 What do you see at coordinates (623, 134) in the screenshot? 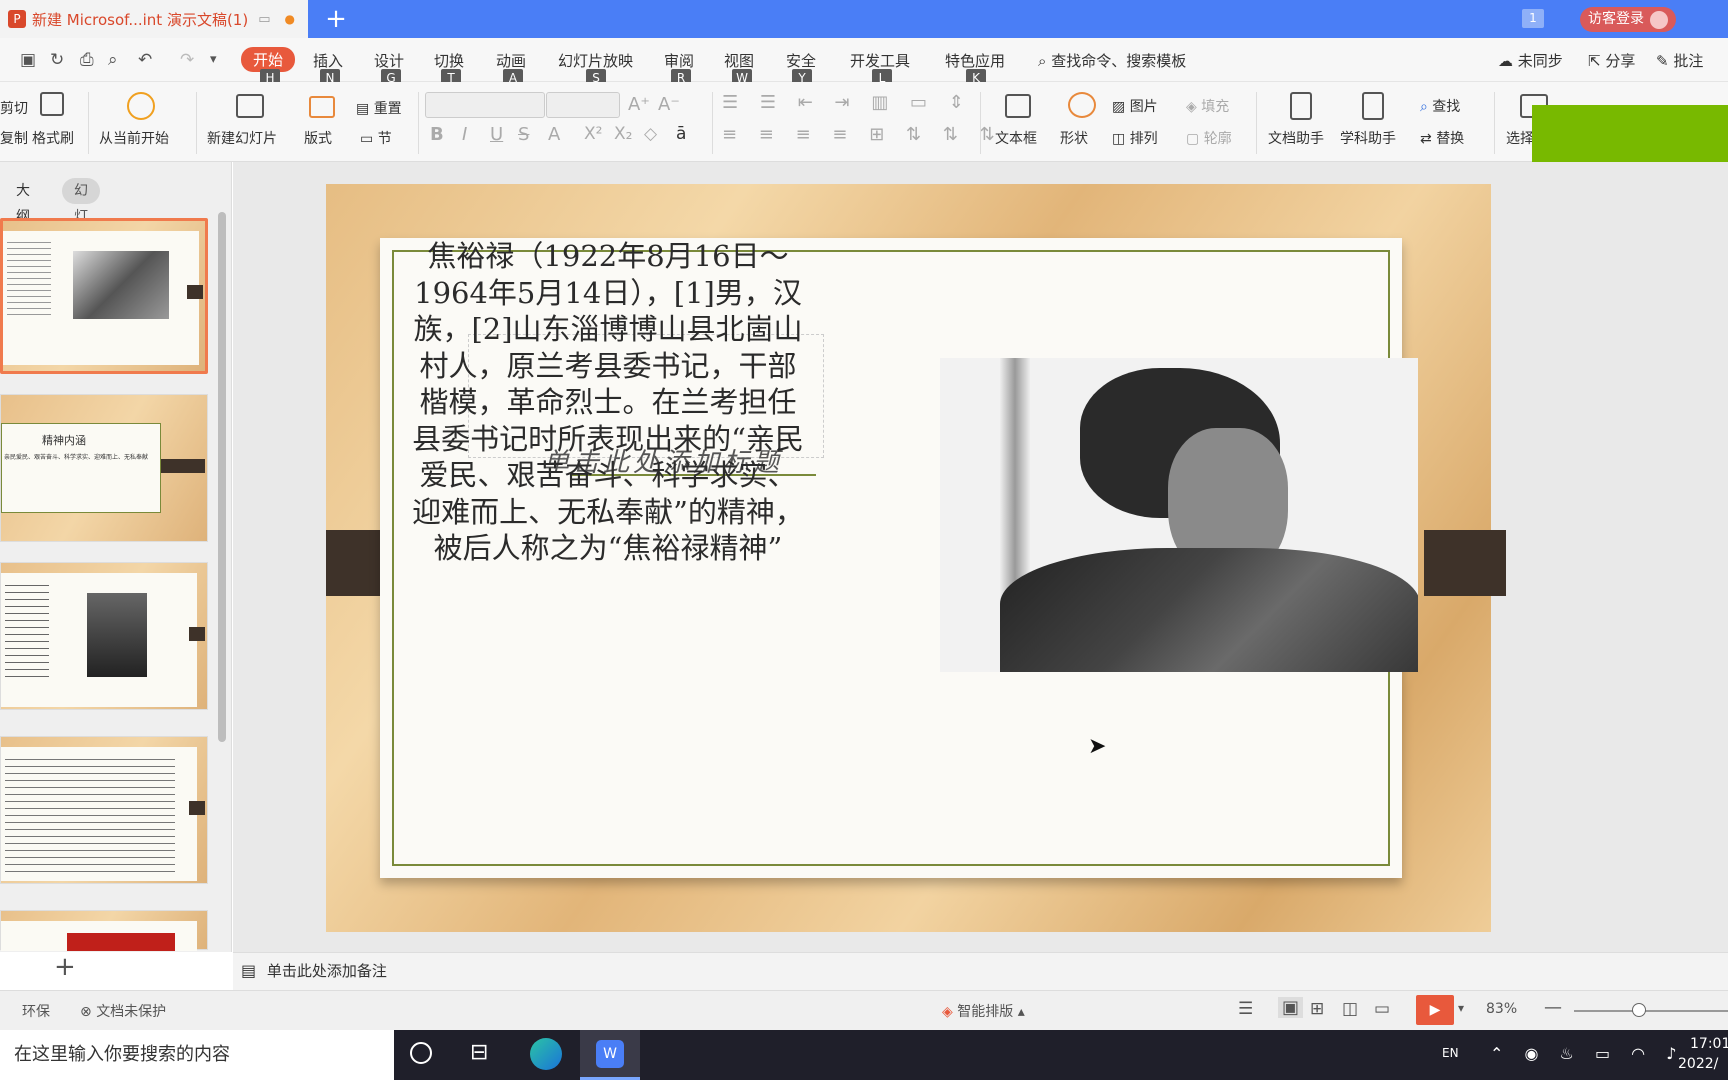
I see `subscript-icon: X₂` at bounding box center [623, 134].